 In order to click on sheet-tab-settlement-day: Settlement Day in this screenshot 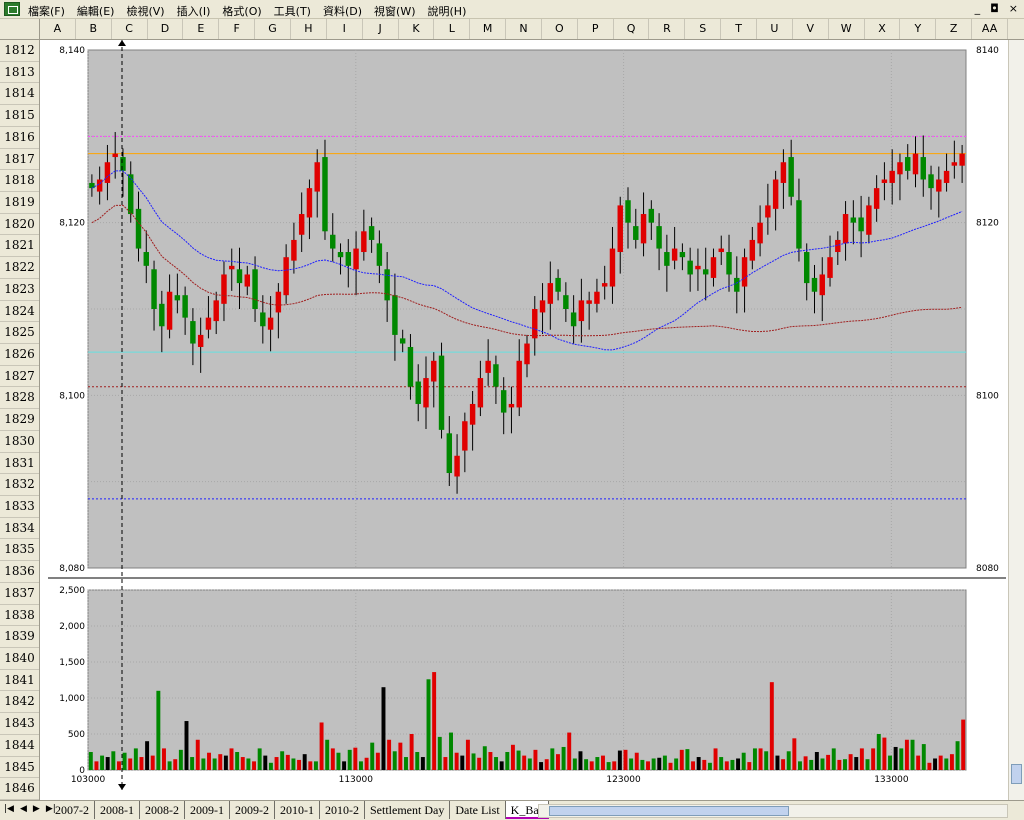, I will do `click(408, 810)`.